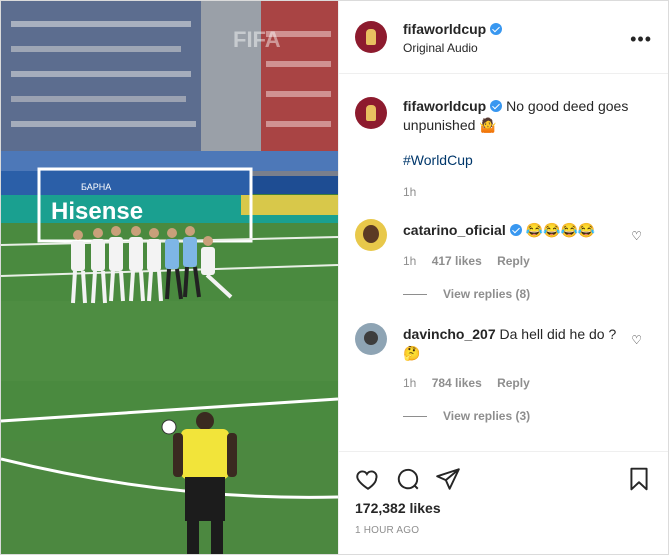 The width and height of the screenshot is (669, 555). I want to click on likes-count: 172,382 likes, so click(398, 508).